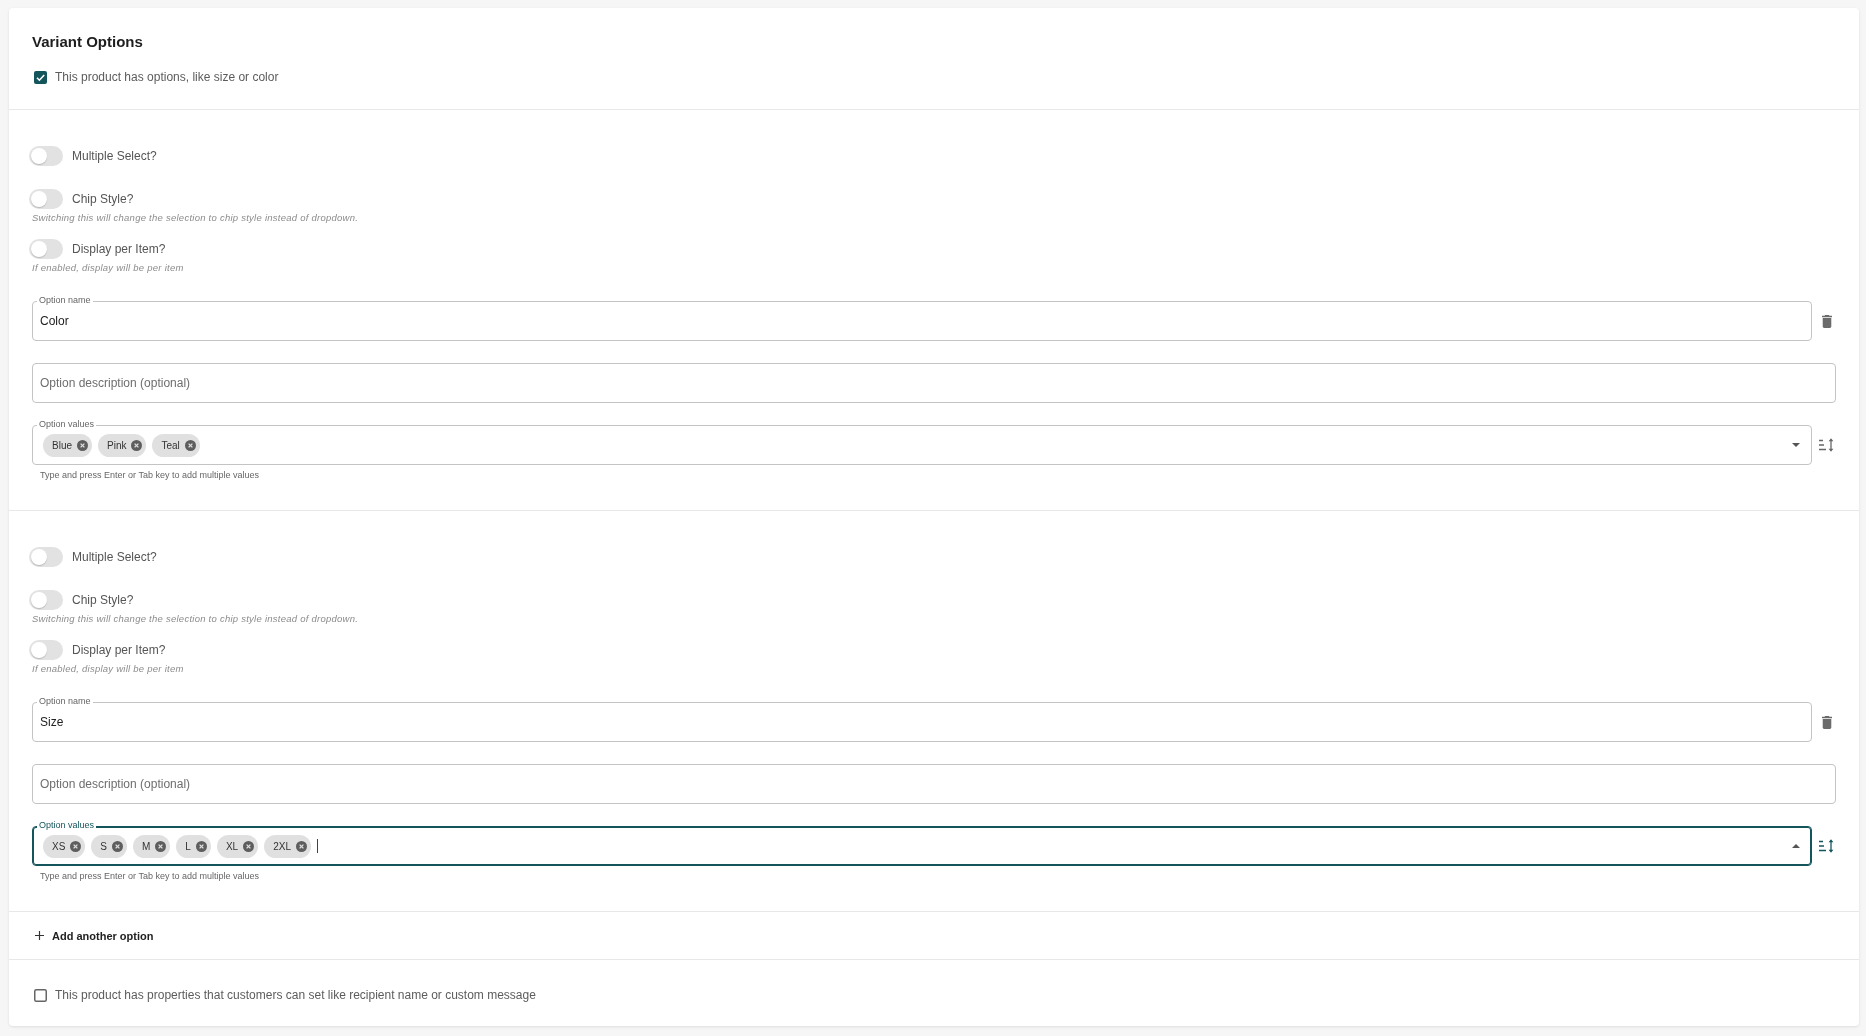 The image size is (1866, 1036). Describe the element at coordinates (152, 846) in the screenshot. I see `value-chip: M` at that location.